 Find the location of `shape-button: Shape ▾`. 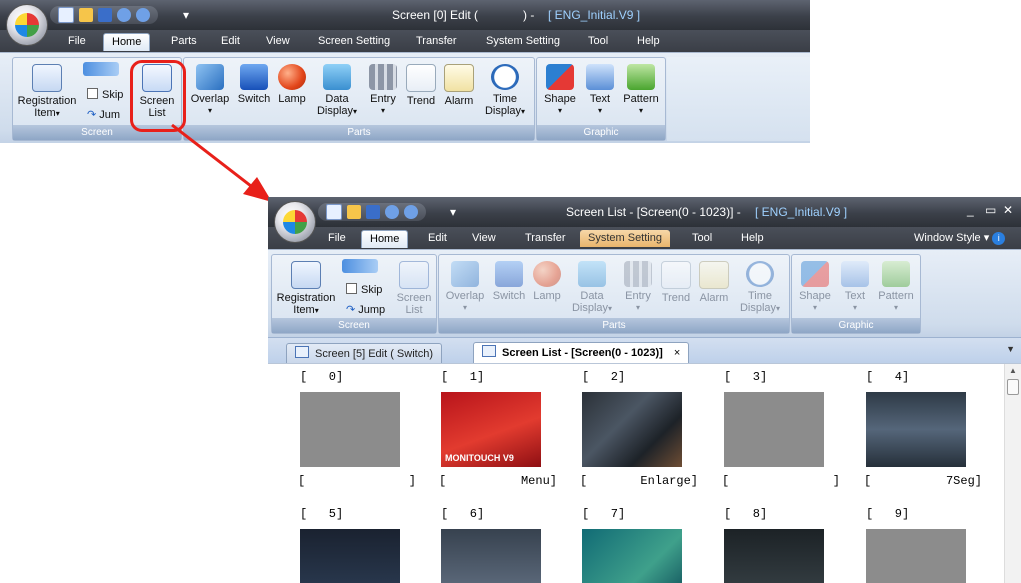

shape-button: Shape ▾ is located at coordinates (815, 287).